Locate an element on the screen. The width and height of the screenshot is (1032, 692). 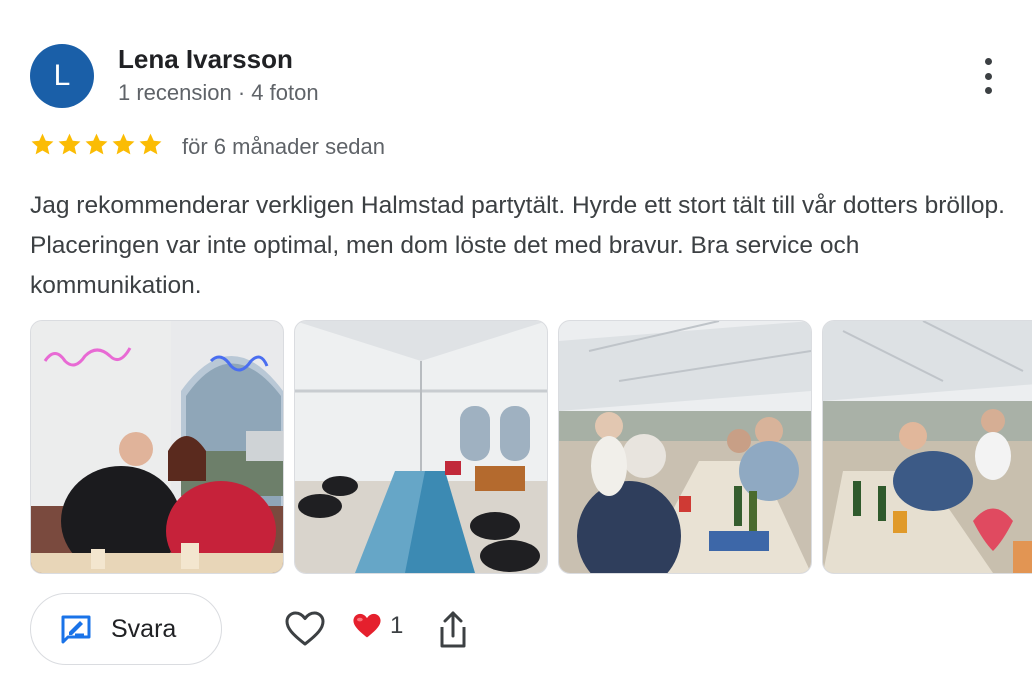
review-time: för 6 månader sedan is located at coordinates (284, 146).